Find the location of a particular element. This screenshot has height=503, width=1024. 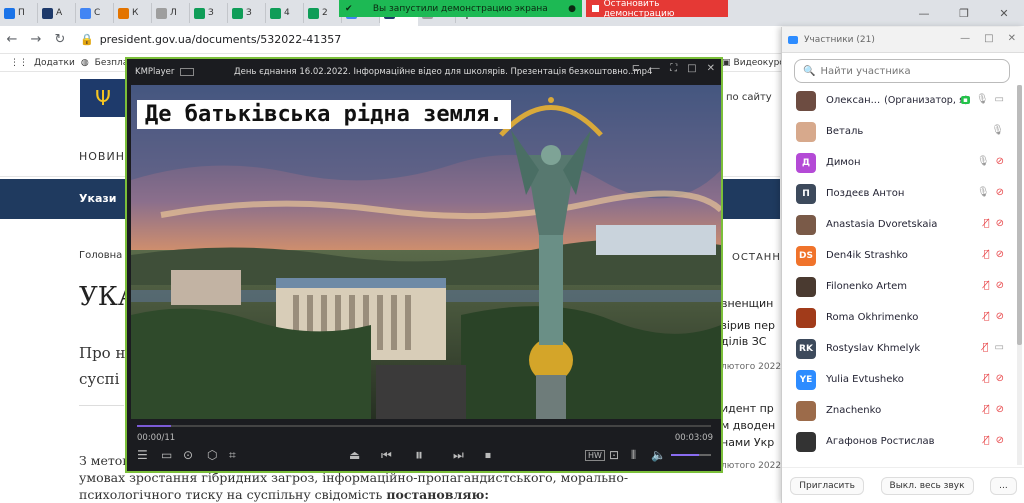

participant-row: DS Den4ik Strashko 🎙̸ ⊘ is located at coordinates (898, 255).